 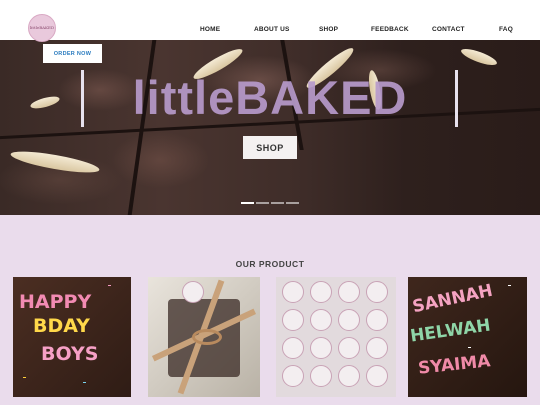 What do you see at coordinates (506, 29) in the screenshot?
I see `nav-faq: FAQ` at bounding box center [506, 29].